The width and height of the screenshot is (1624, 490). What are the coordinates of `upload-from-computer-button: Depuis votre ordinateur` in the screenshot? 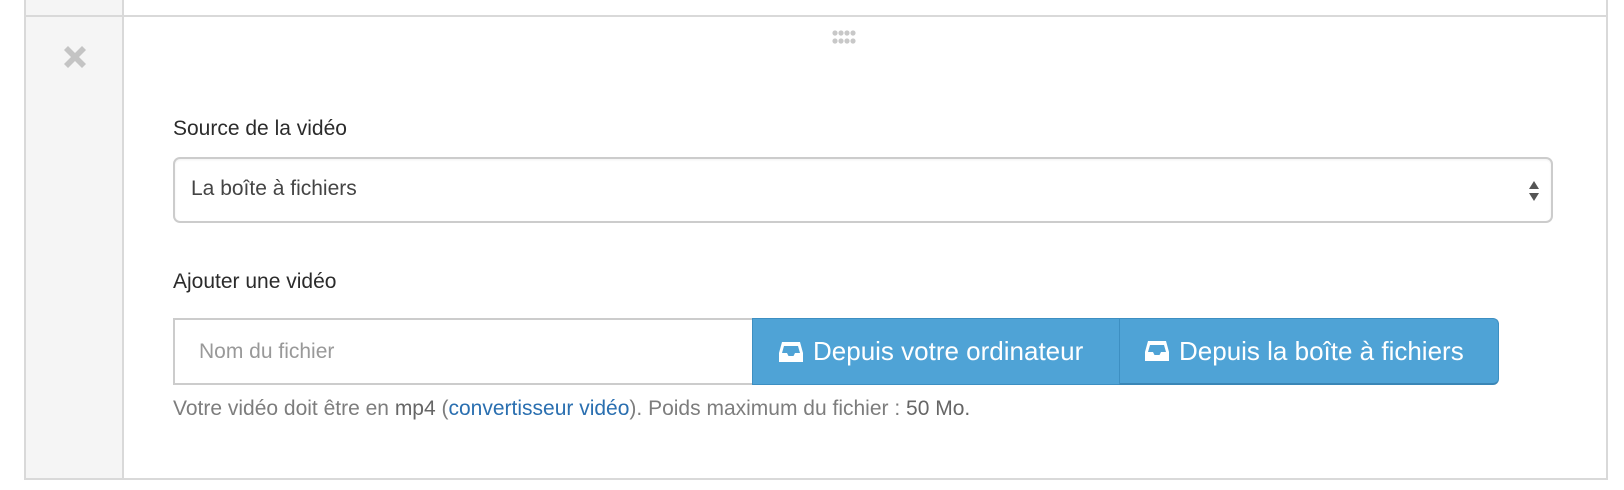 It's located at (937, 351).